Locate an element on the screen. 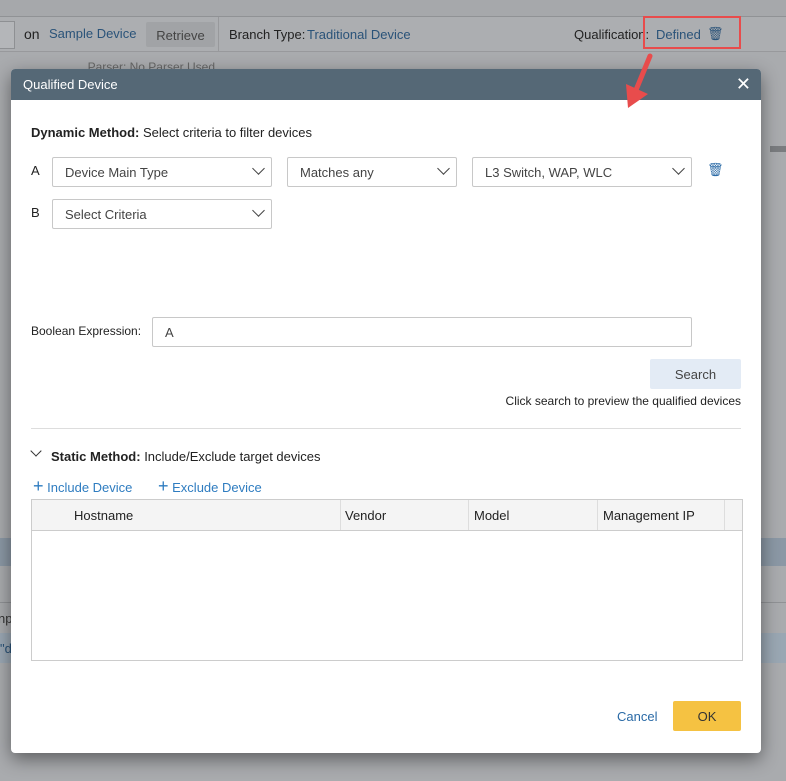  boolean-expression-input: A is located at coordinates (422, 332).